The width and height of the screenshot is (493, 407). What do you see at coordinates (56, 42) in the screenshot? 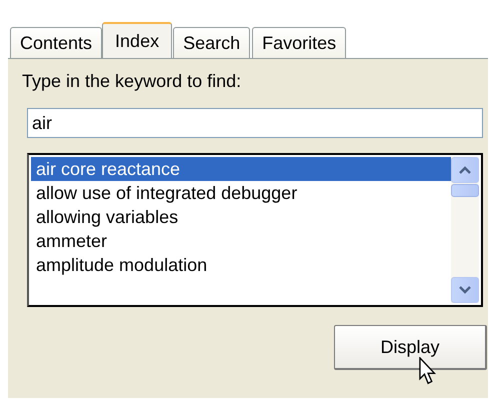
I see `tab: Contents` at bounding box center [56, 42].